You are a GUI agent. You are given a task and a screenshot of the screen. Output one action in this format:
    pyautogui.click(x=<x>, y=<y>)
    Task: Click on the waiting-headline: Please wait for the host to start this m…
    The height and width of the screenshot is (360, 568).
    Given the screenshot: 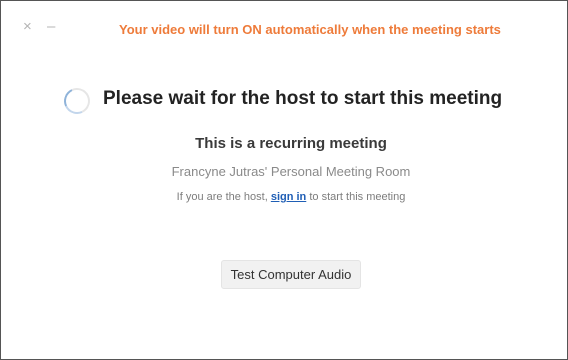 What is the action you would take?
    pyautogui.click(x=303, y=98)
    